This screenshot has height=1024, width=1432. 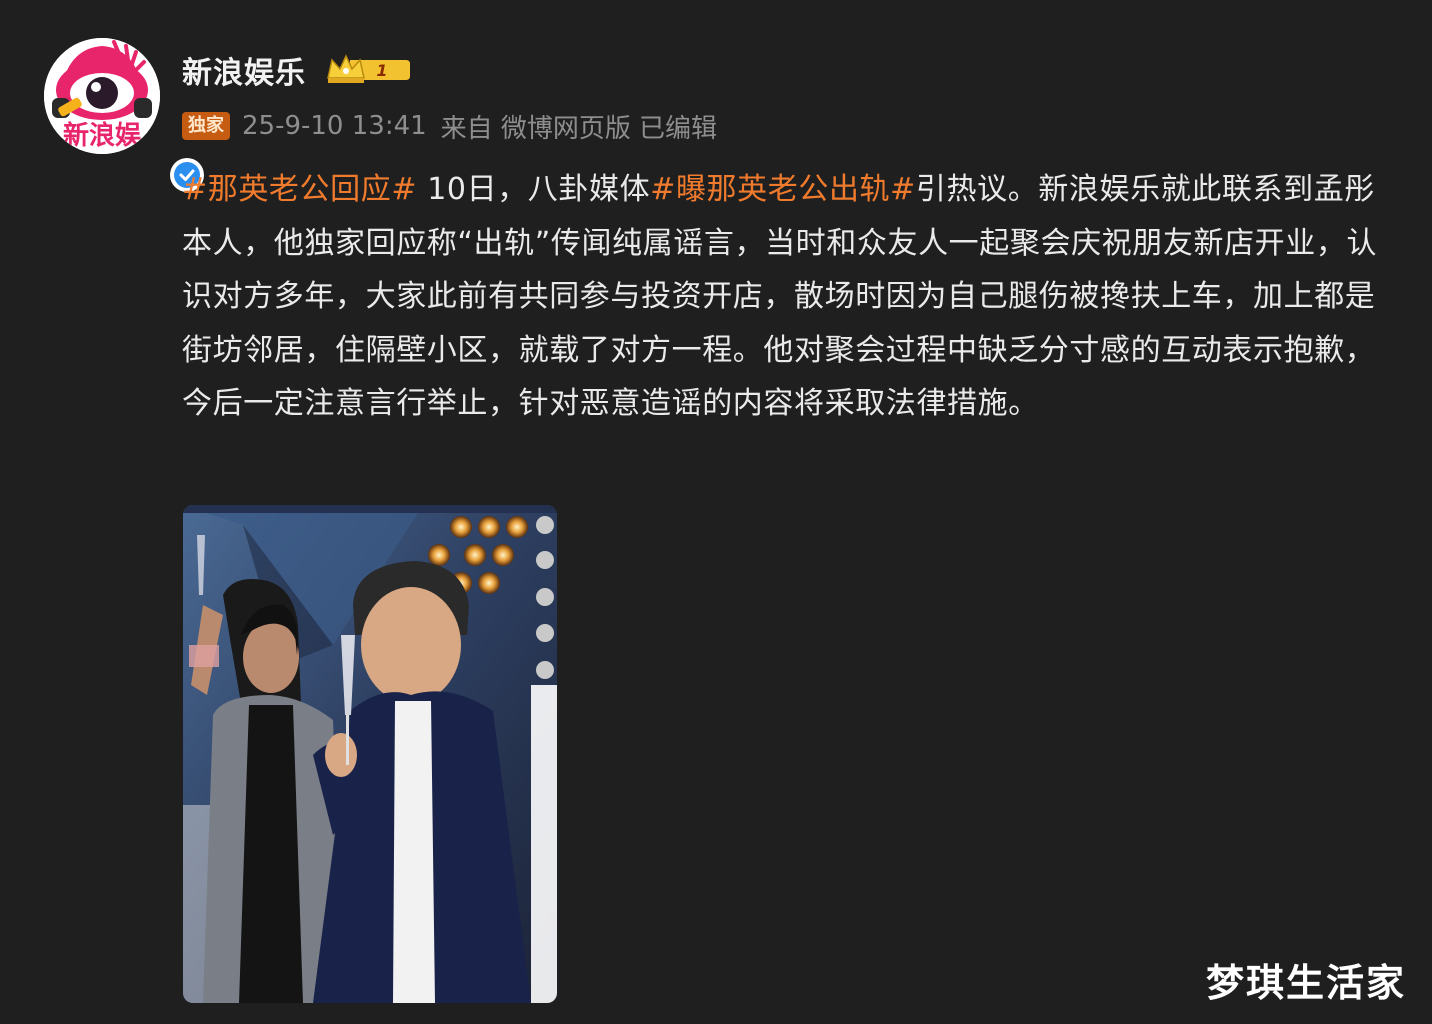 I want to click on author-avatar: 新浪娱, so click(x=124, y=115).